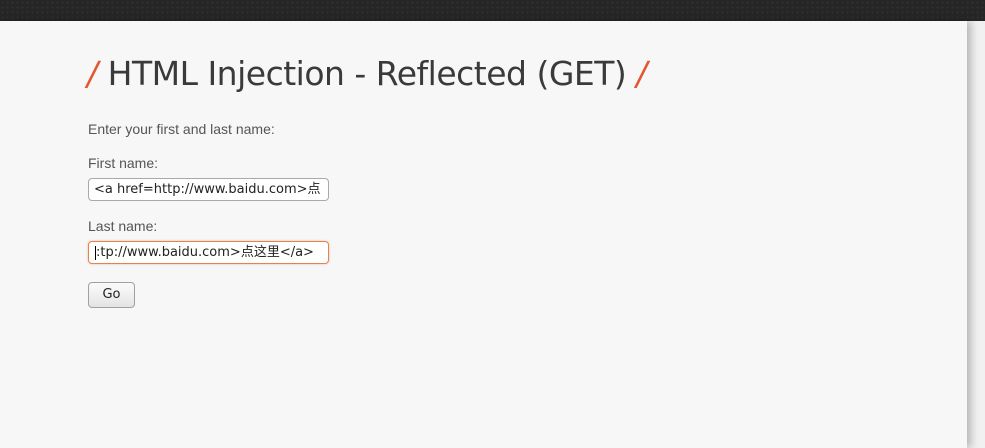 This screenshot has height=448, width=985. I want to click on right-gutter, so click(976, 234).